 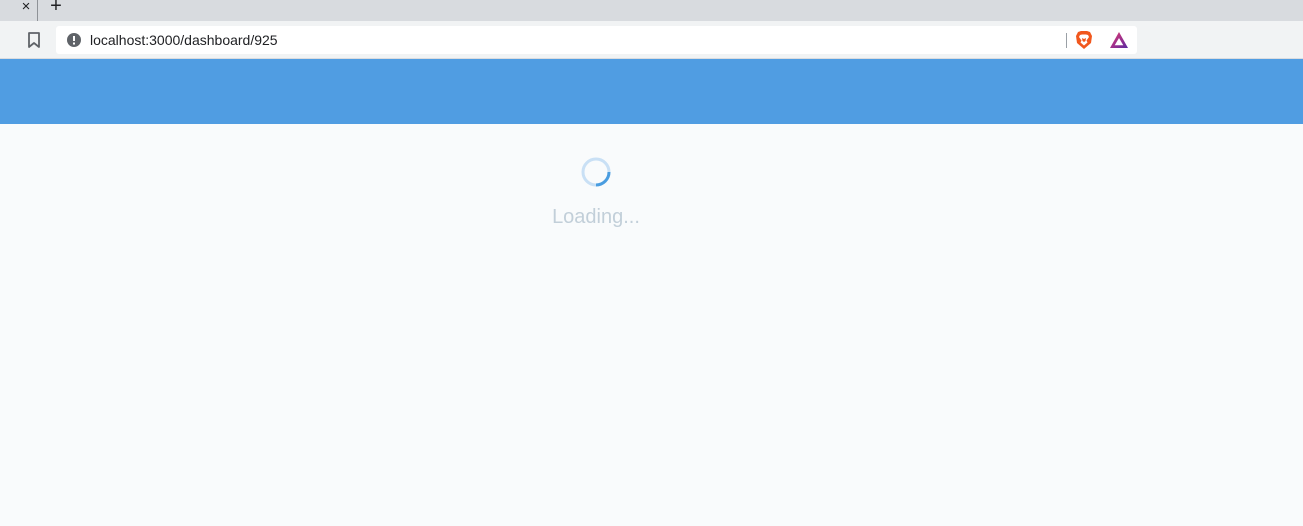 I want to click on browser-tab-strip: × +, so click(x=651, y=10).